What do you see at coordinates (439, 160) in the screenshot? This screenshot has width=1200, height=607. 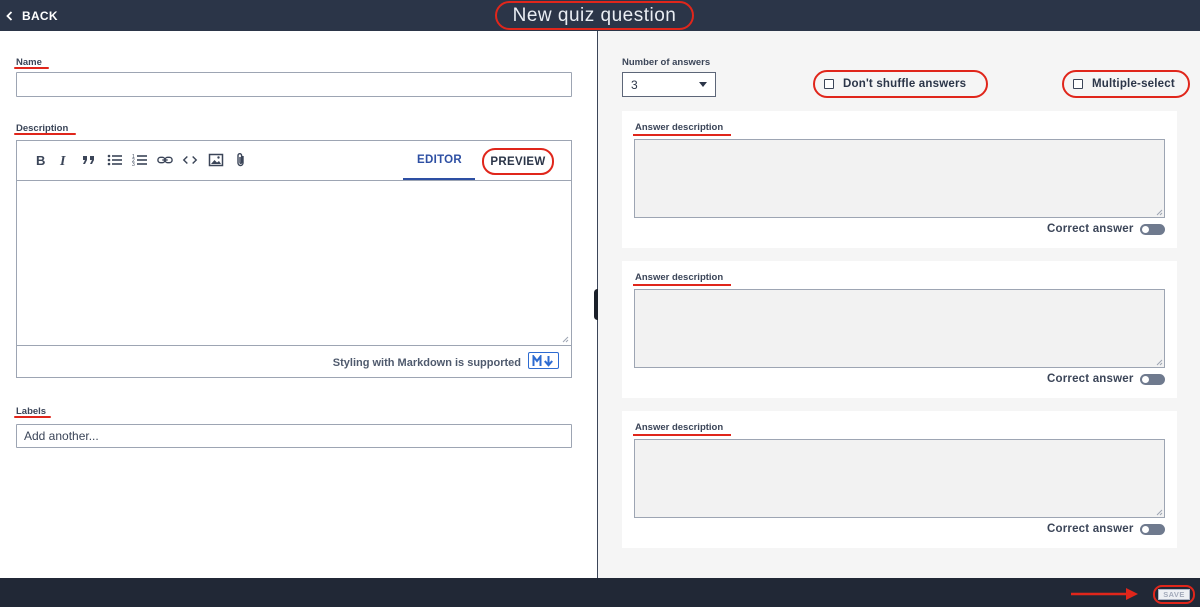 I see `tab-editor: EDITOR` at bounding box center [439, 160].